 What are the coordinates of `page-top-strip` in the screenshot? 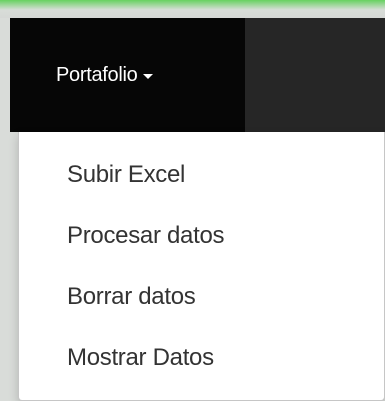 It's located at (192, 9).